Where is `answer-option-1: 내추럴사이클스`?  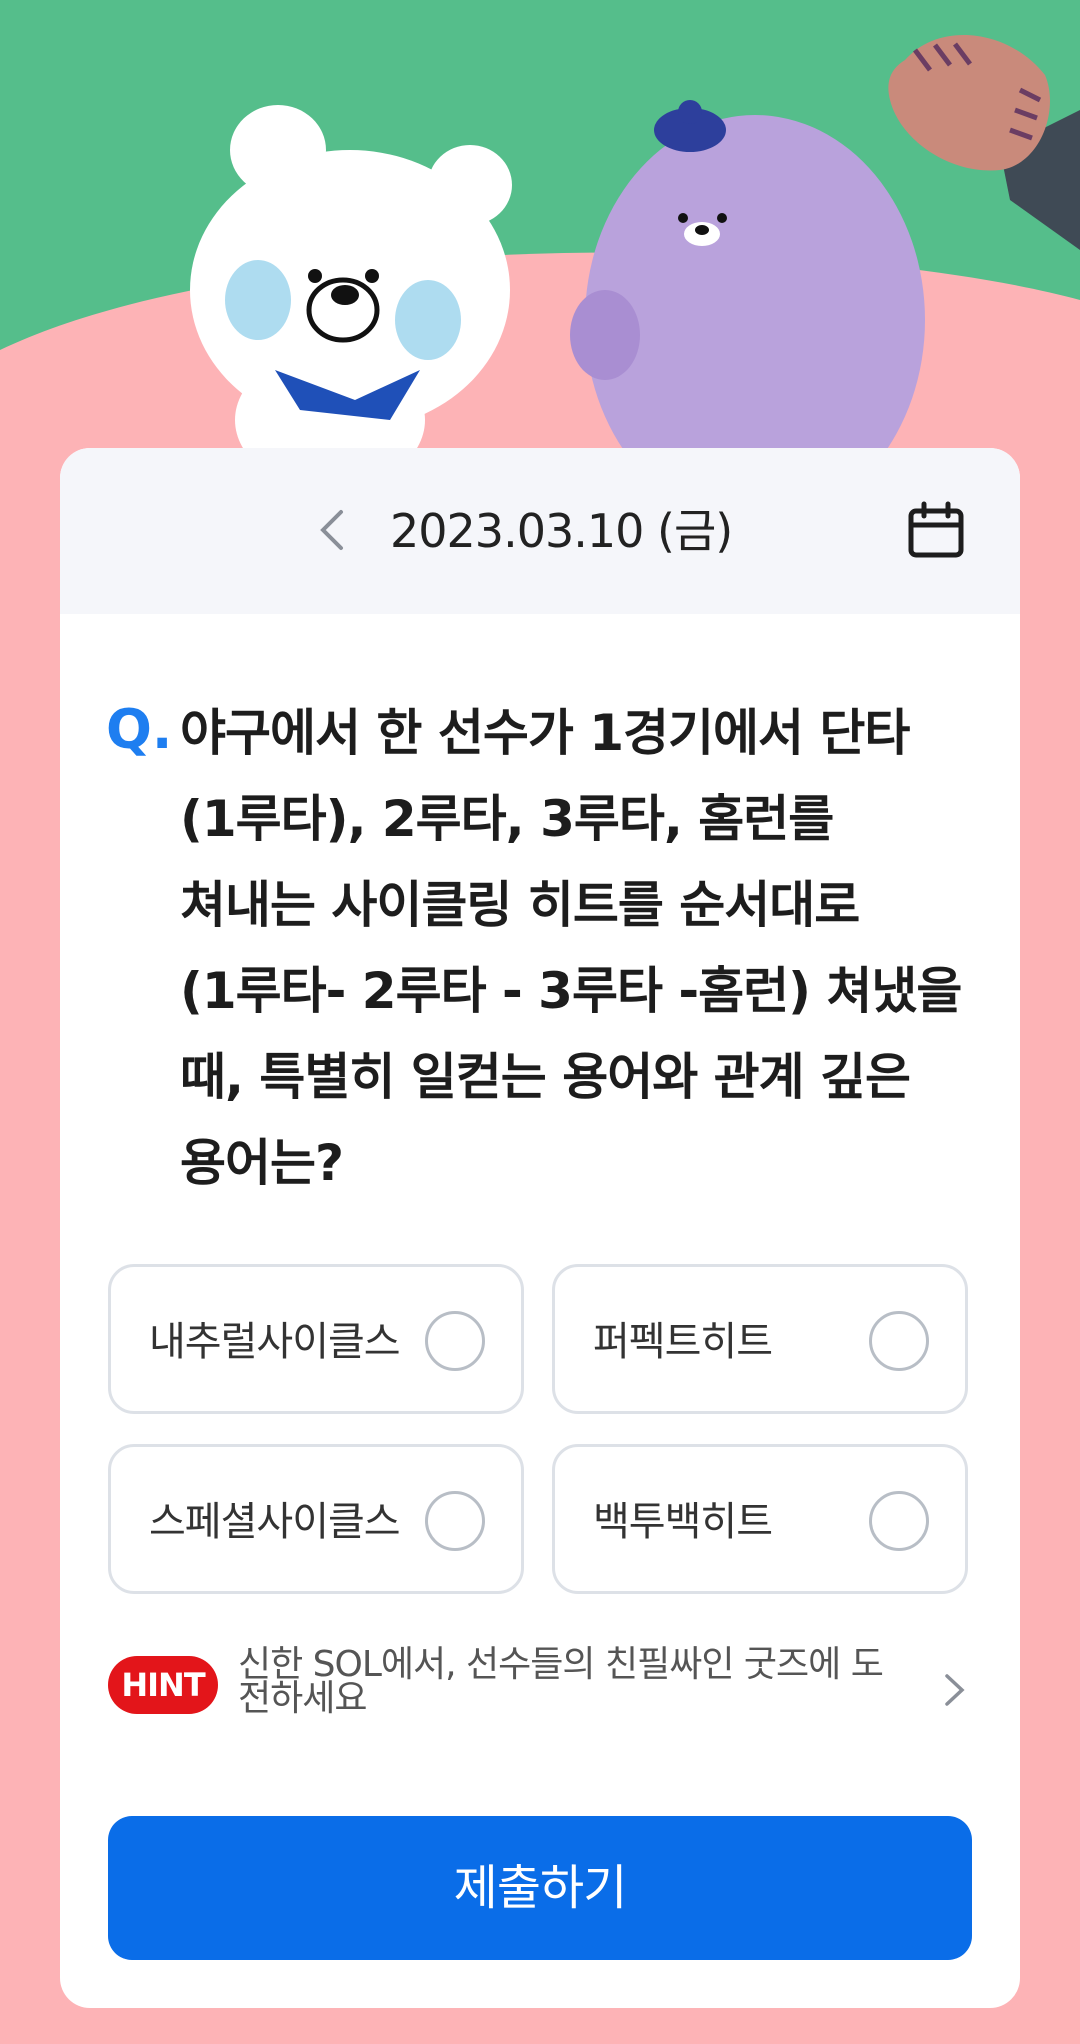
answer-option-1: 내추럴사이클스 is located at coordinates (316, 1339).